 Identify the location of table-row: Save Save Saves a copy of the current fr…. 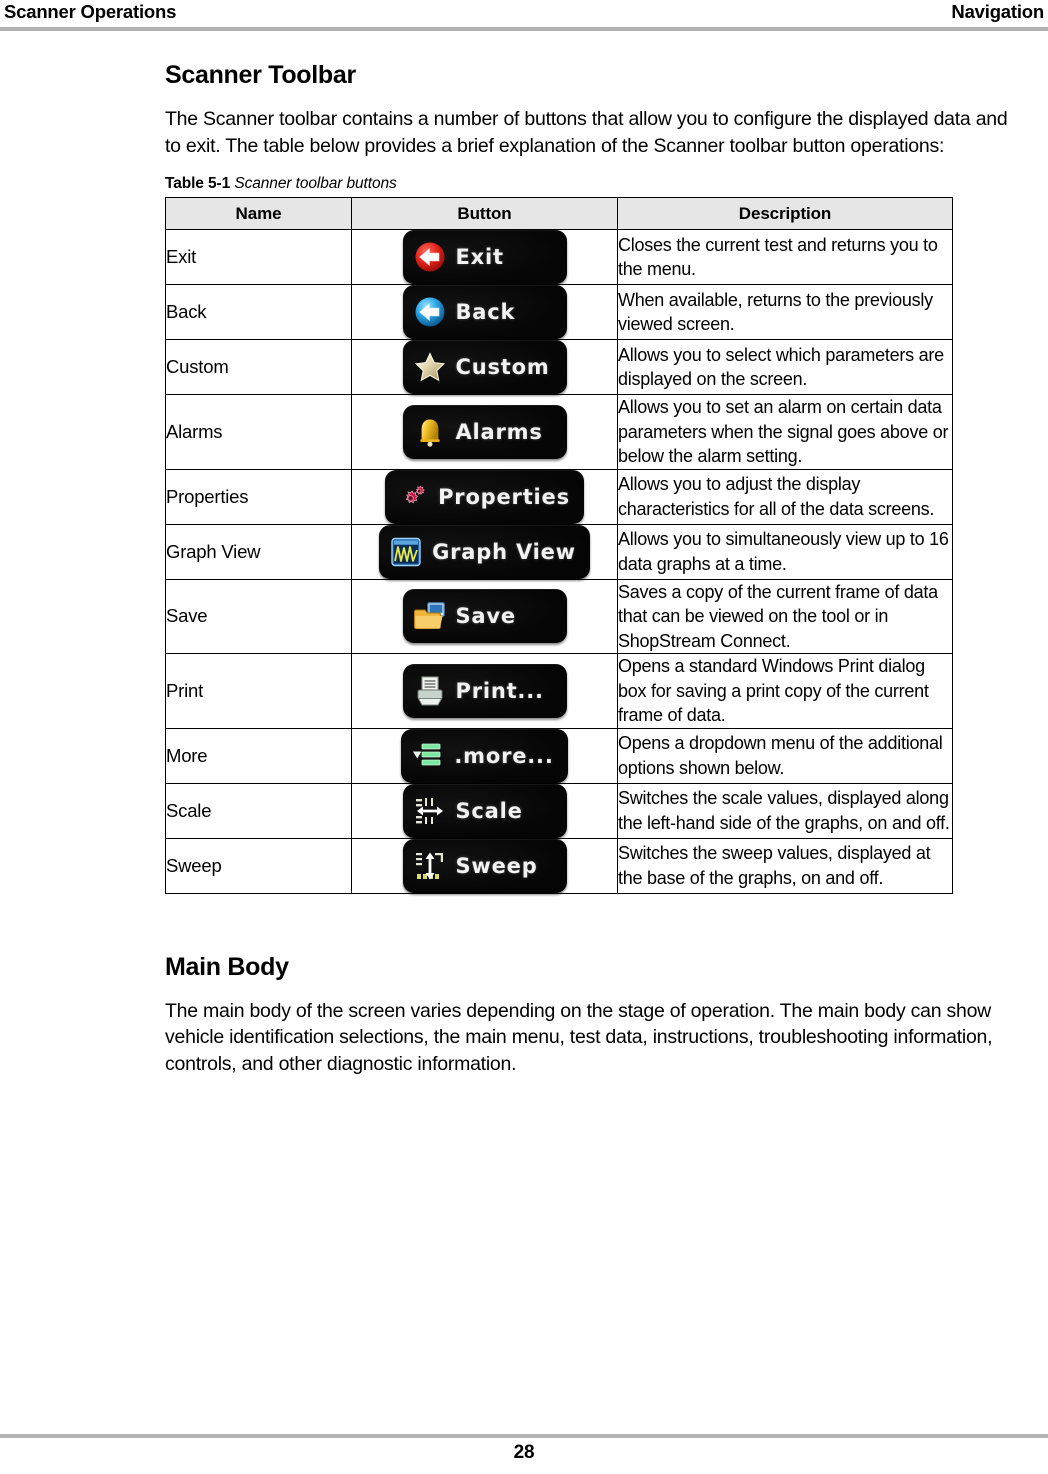
(559, 616).